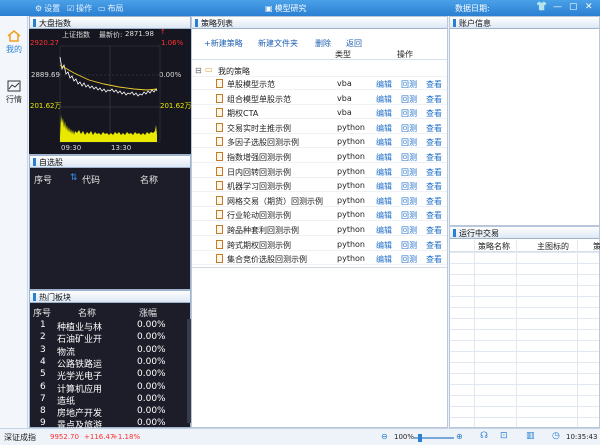 This screenshot has height=445, width=600. What do you see at coordinates (198, 70) in the screenshot?
I see `collapse-icon: ⊟` at bounding box center [198, 70].